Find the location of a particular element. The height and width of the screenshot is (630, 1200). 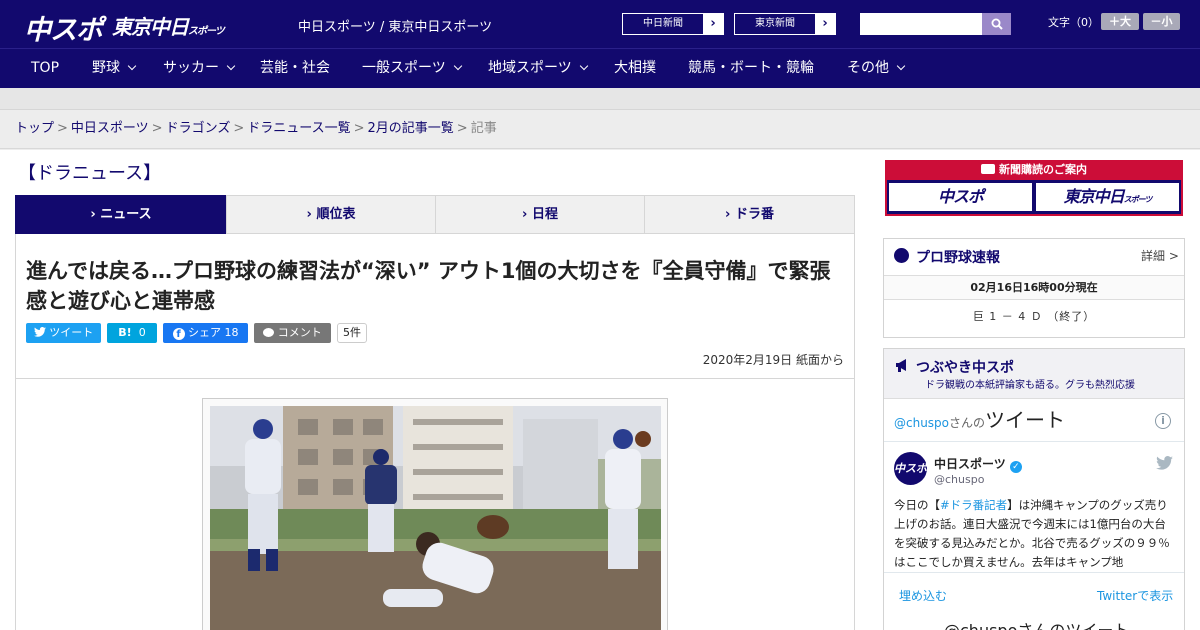

hatena-icon: B! is located at coordinates (125, 332).